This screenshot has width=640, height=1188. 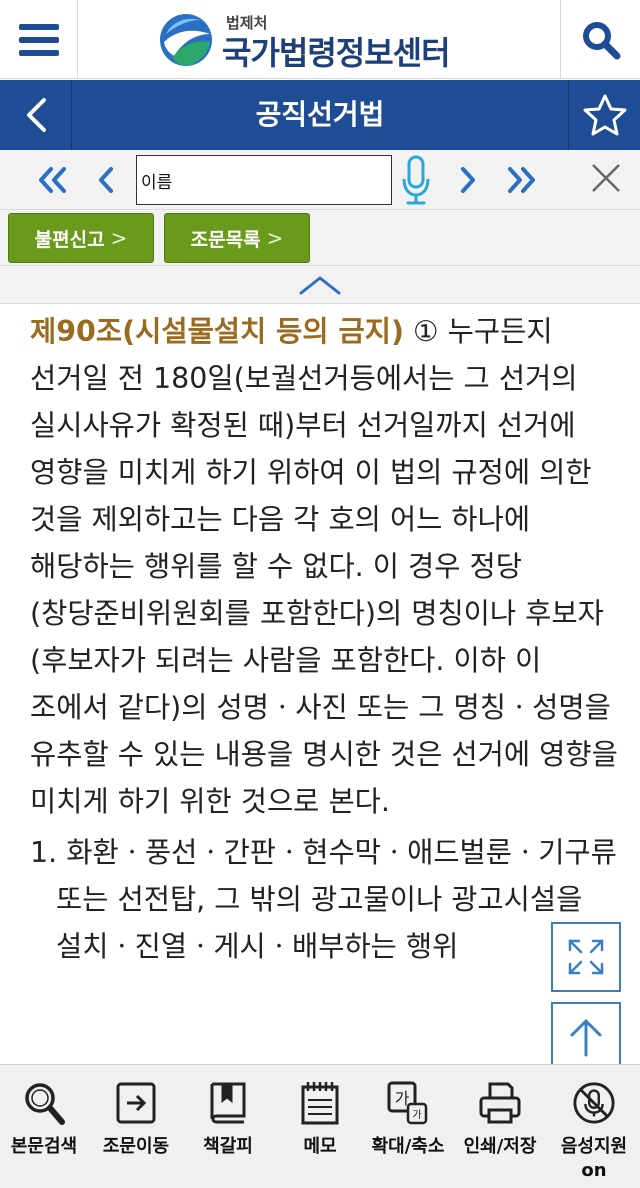 I want to click on svg-text: 가, so click(x=416, y=1115).